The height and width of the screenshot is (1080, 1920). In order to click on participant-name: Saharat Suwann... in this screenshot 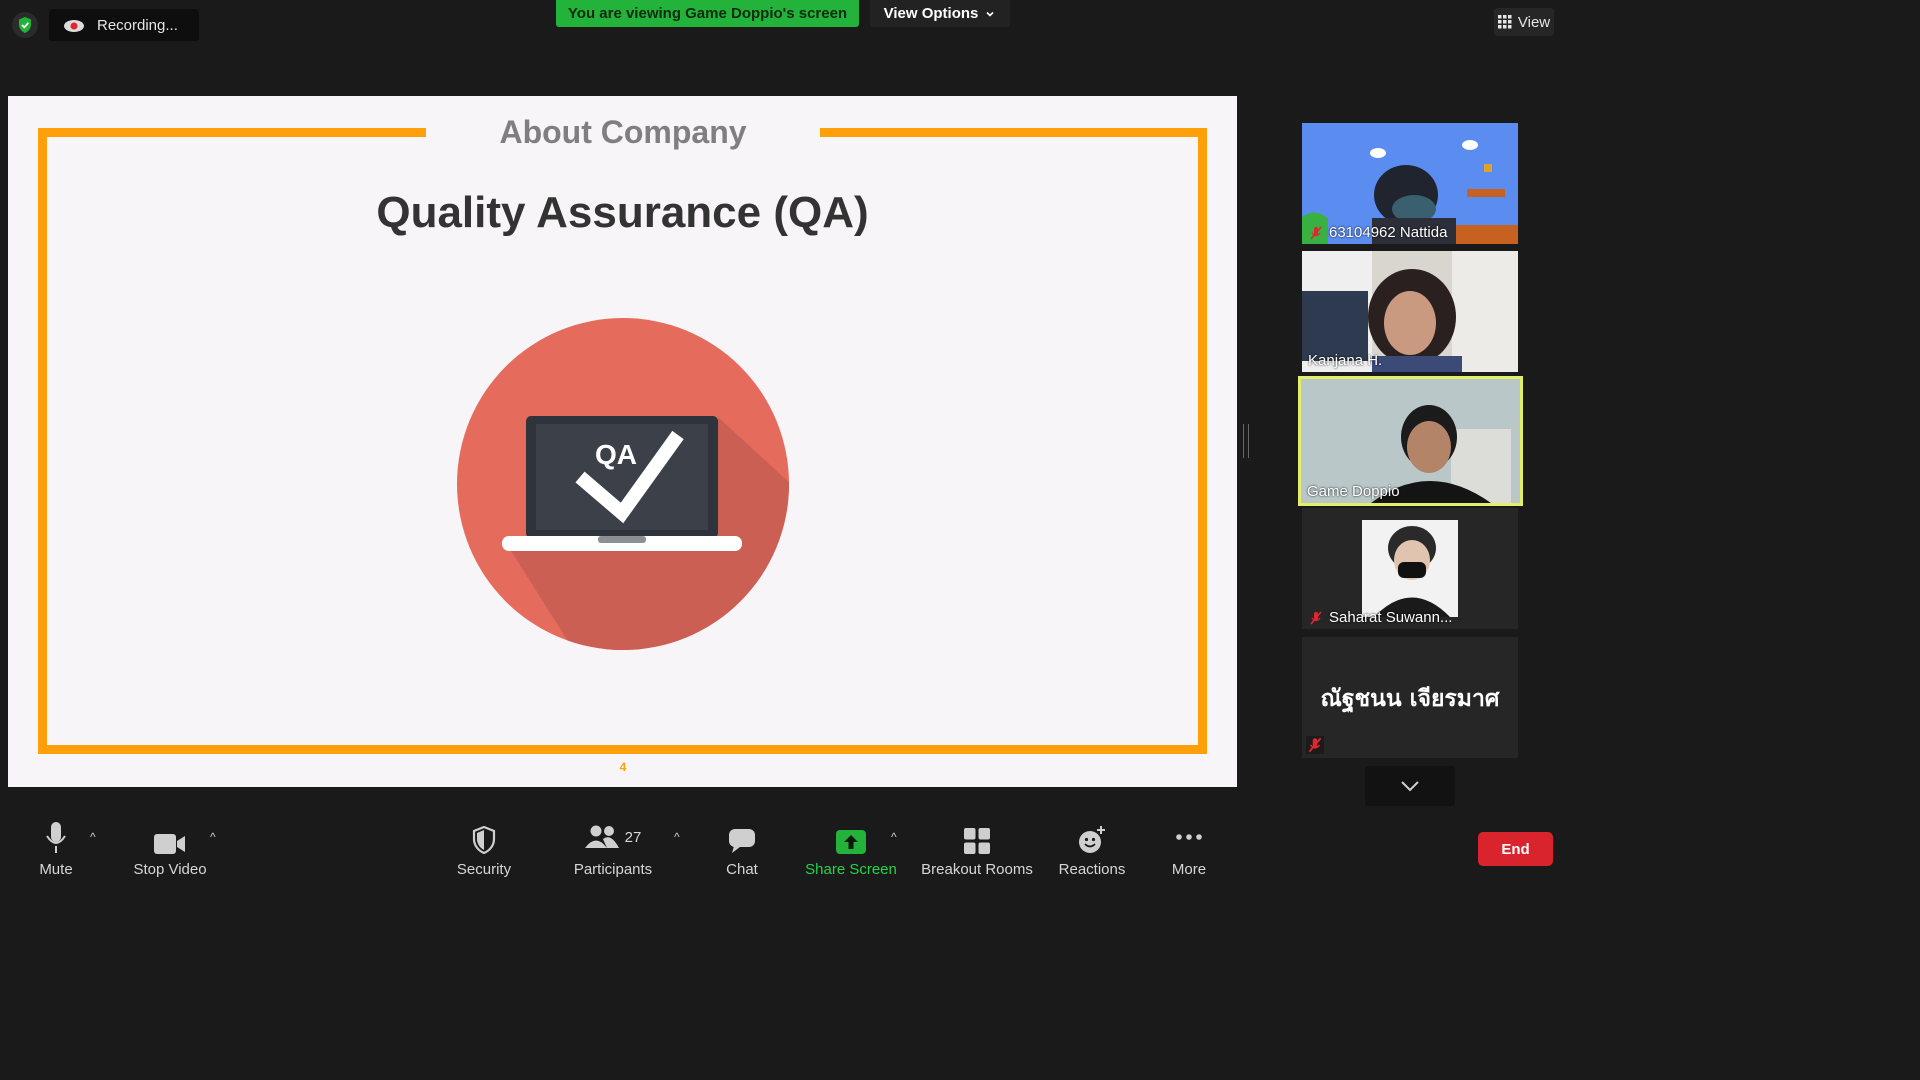, I will do `click(1380, 617)`.